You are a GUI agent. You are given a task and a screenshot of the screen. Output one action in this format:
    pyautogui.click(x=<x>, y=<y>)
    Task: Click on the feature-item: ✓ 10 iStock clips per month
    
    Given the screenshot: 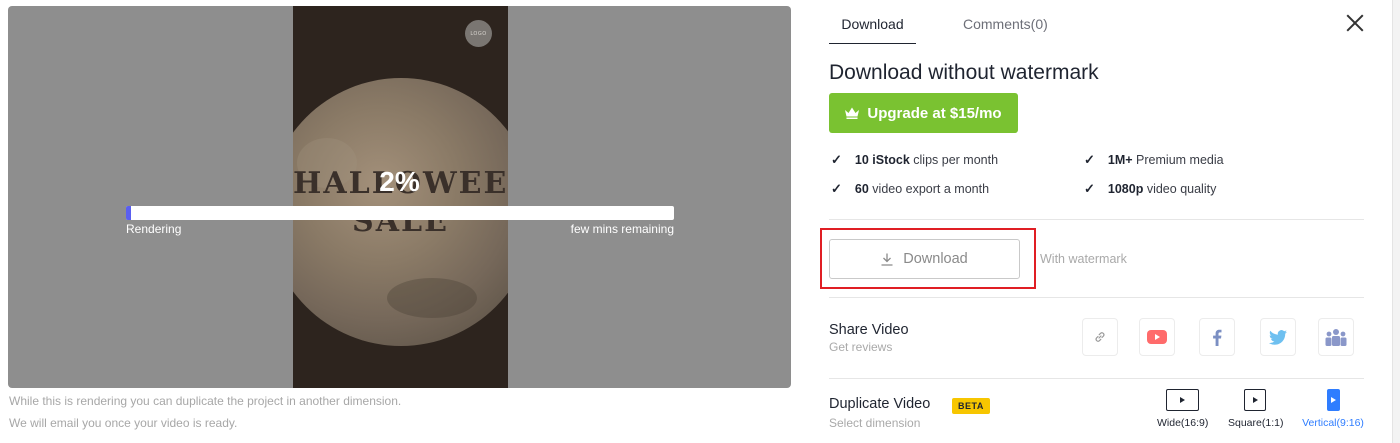 What is the action you would take?
    pyautogui.click(x=915, y=159)
    